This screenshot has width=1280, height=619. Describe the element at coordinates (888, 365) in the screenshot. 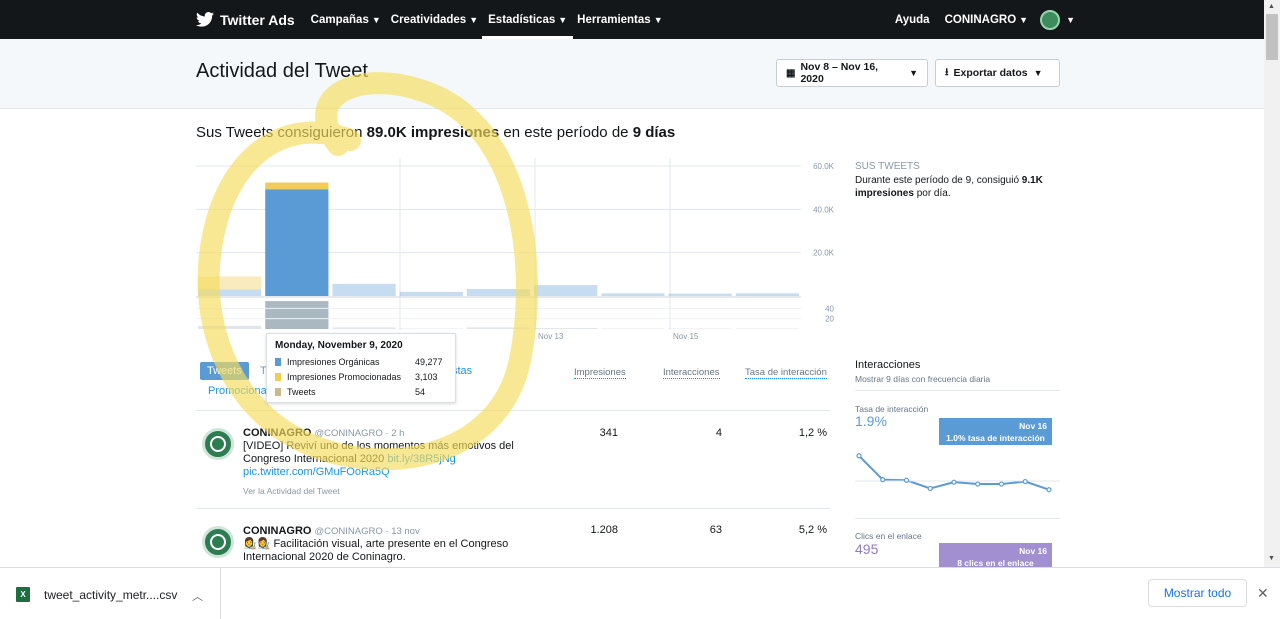

I see `engagements-panel-title: Interacciones` at that location.